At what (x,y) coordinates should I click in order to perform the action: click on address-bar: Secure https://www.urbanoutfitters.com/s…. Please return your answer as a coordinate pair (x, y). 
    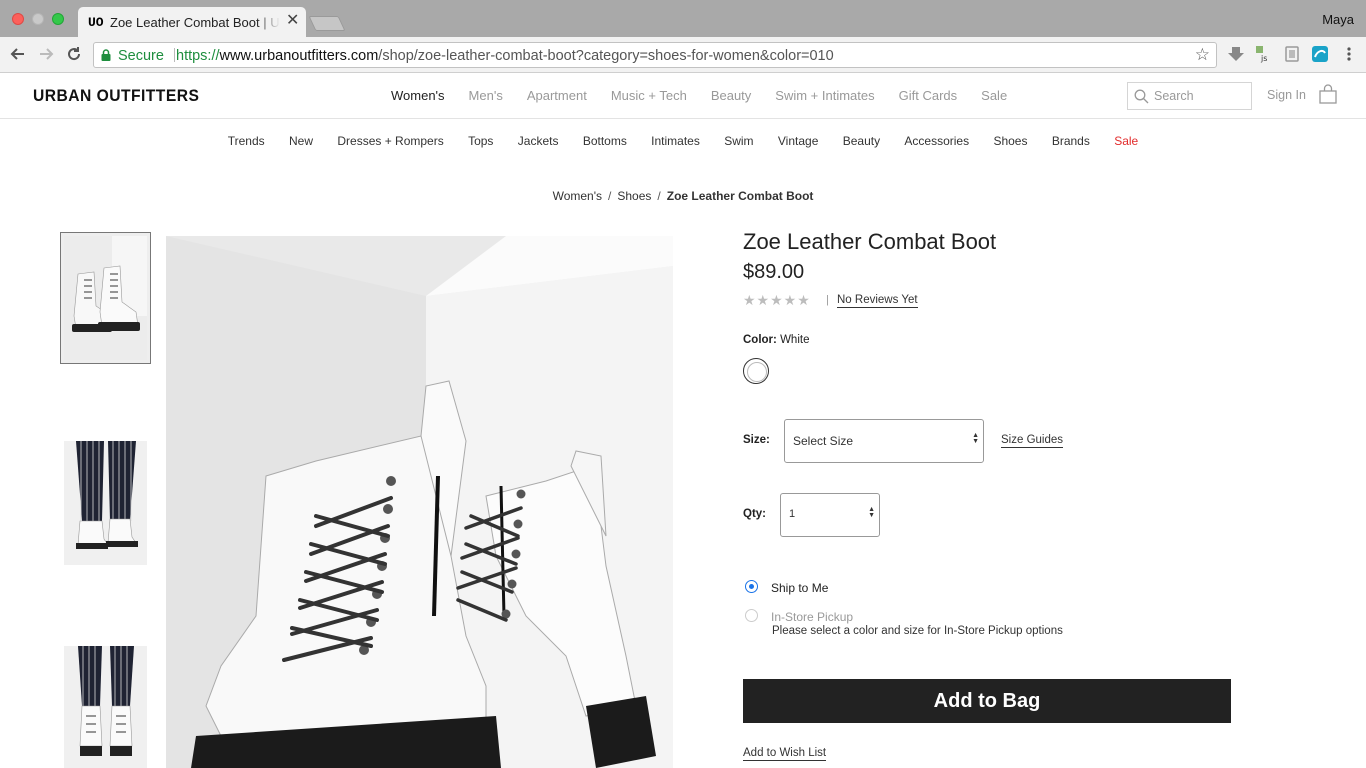
    Looking at the image, I should click on (655, 55).